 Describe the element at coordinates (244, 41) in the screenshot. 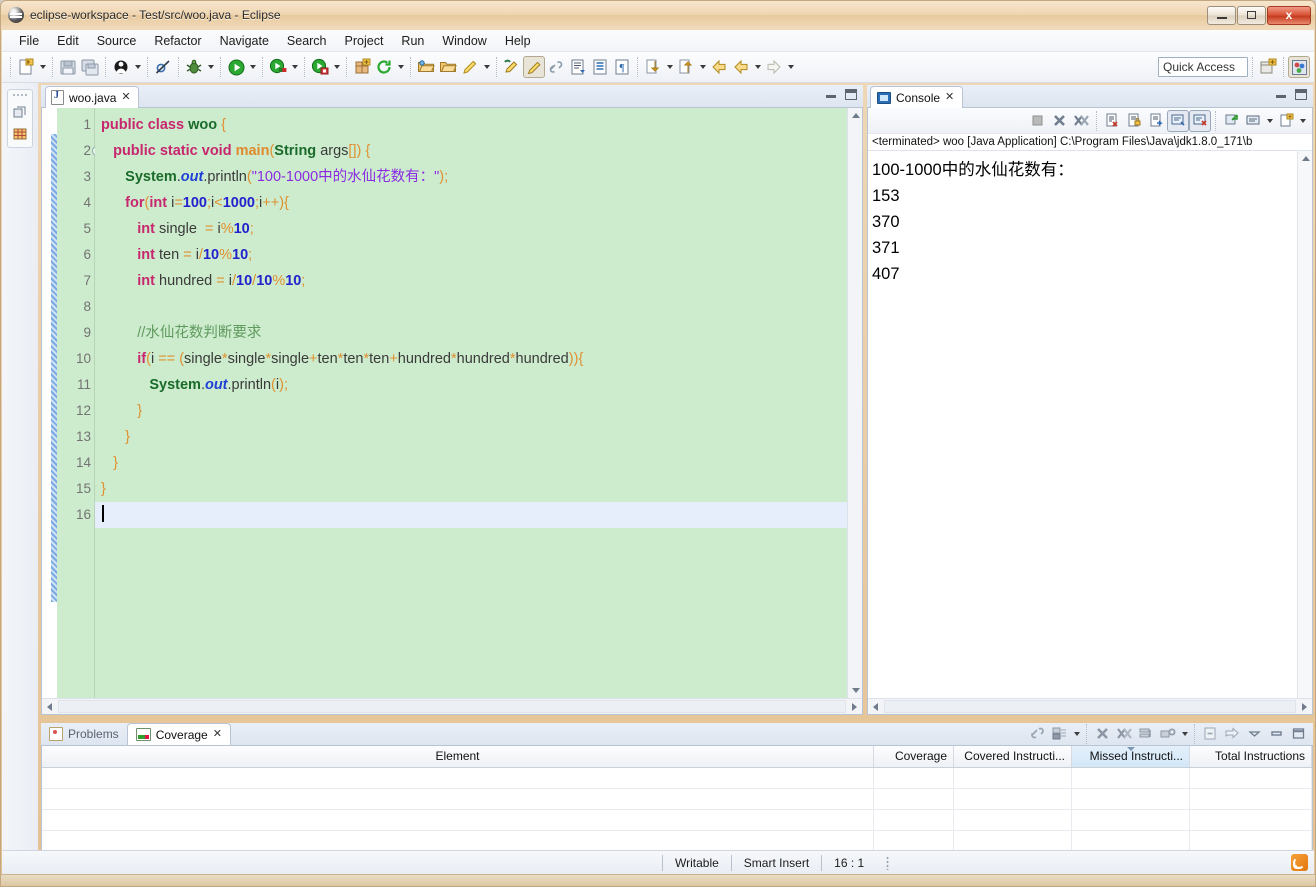

I see `menu-navigate: Navigate` at that location.